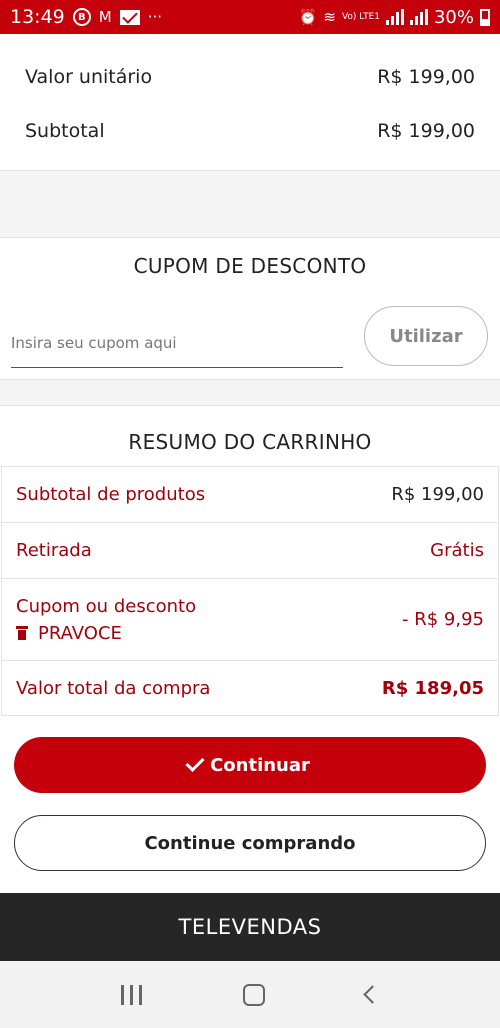 The image size is (500, 1028). What do you see at coordinates (250, 266) in the screenshot?
I see `coupon-title: CUPOM DE DESCONTO` at bounding box center [250, 266].